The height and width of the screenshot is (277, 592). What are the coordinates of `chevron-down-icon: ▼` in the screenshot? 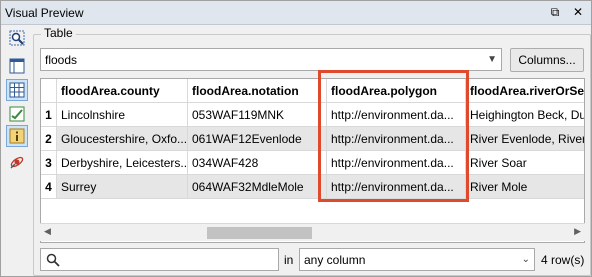 It's located at (492, 59).